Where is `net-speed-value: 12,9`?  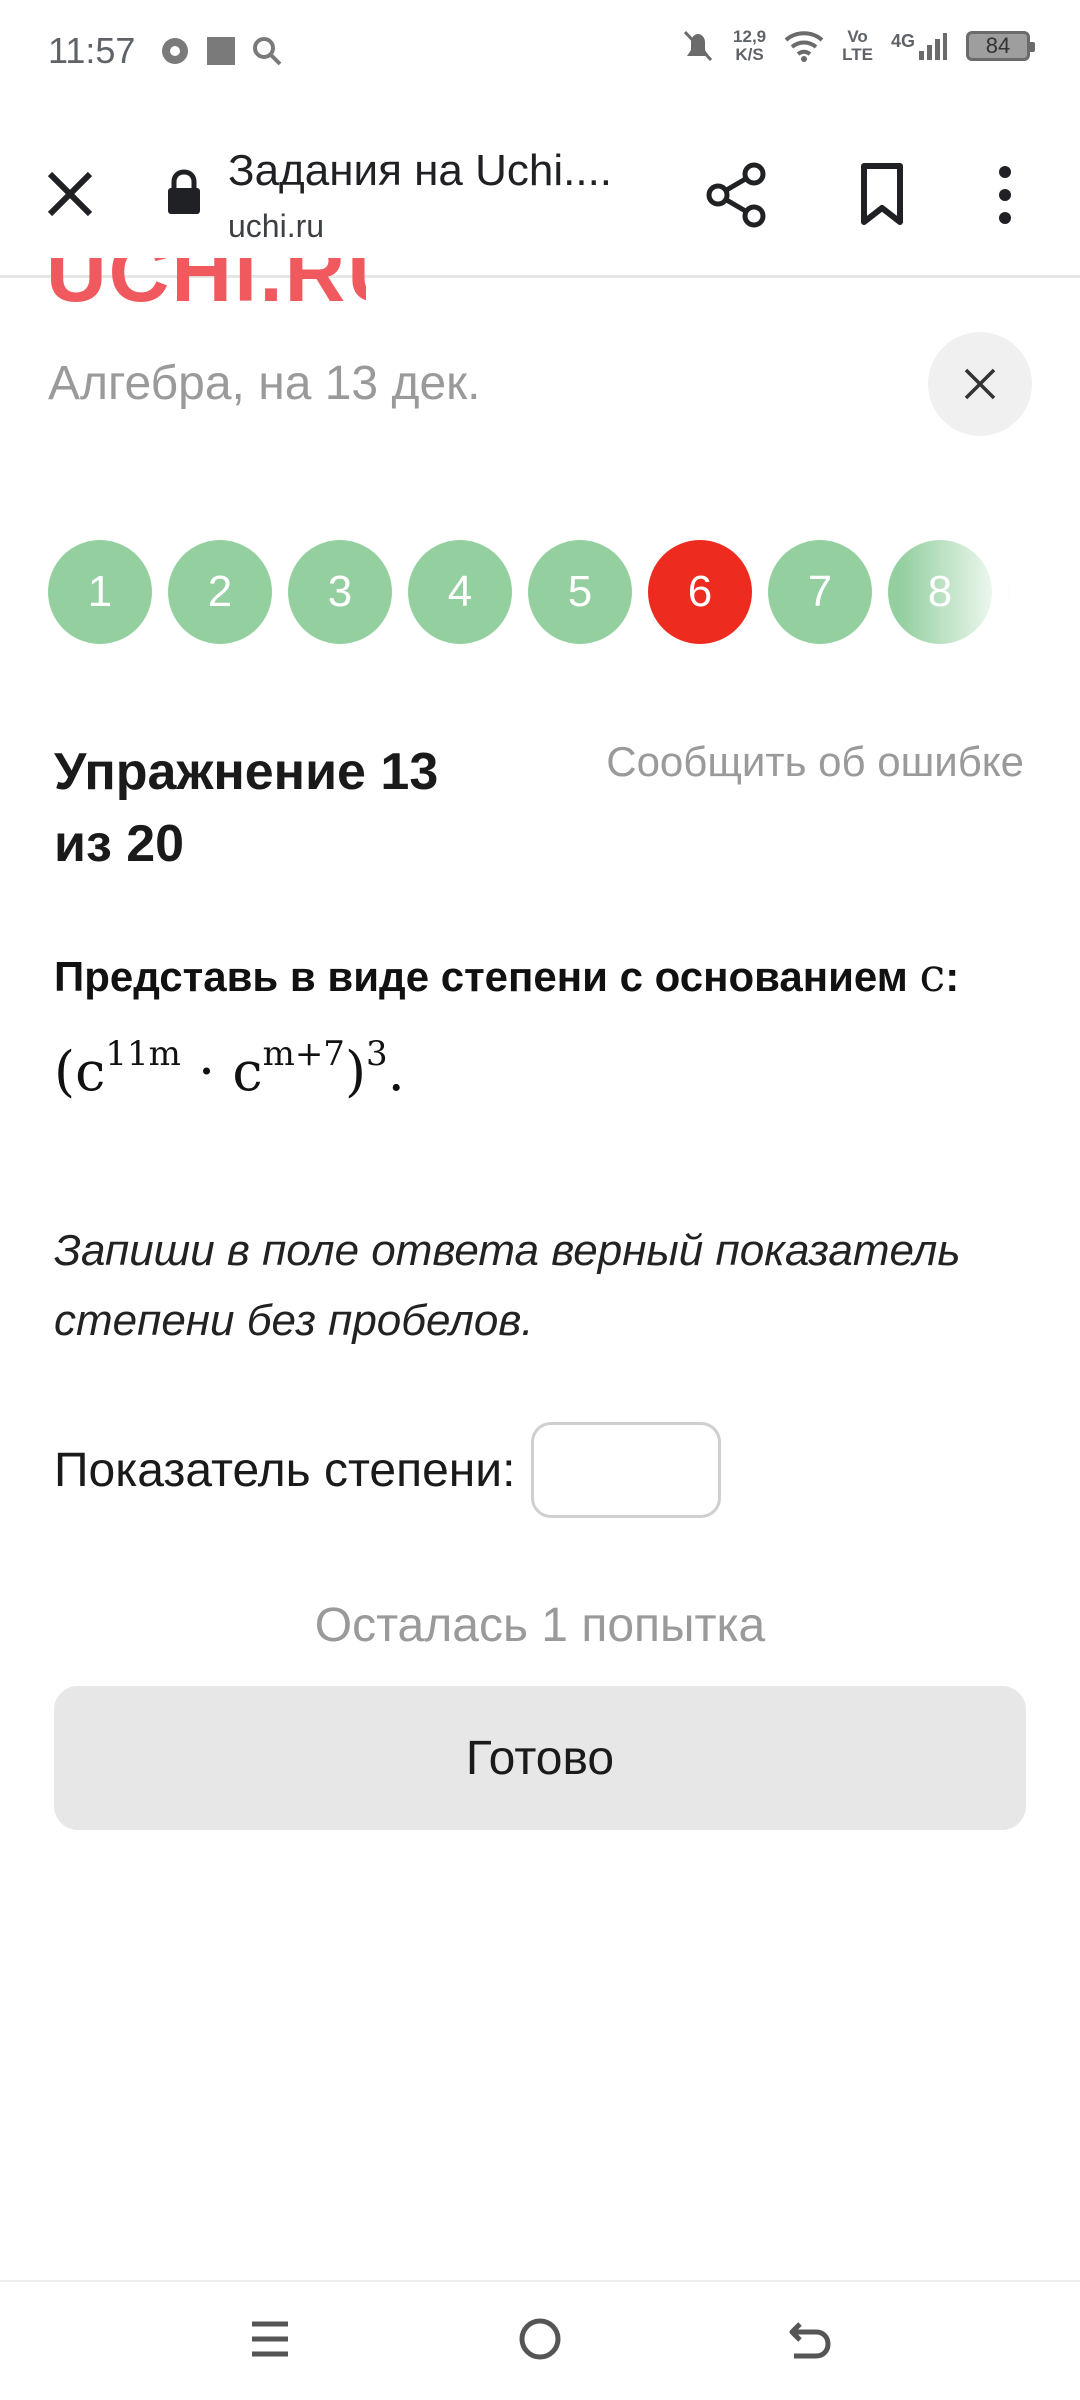
net-speed-value: 12,9 is located at coordinates (750, 36).